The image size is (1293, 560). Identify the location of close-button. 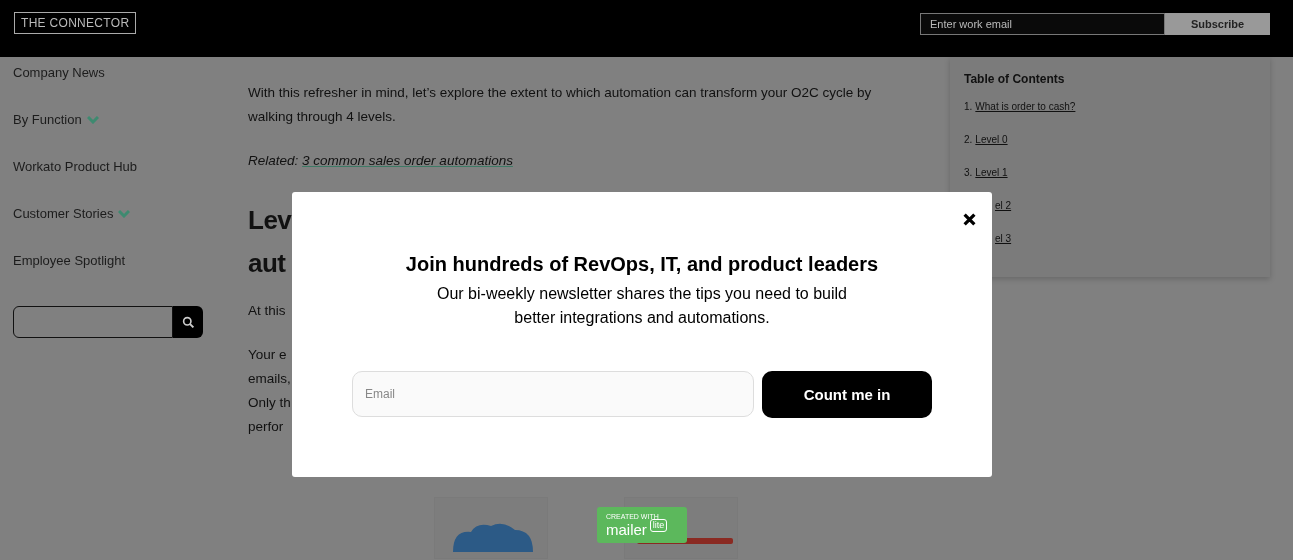
(969, 219).